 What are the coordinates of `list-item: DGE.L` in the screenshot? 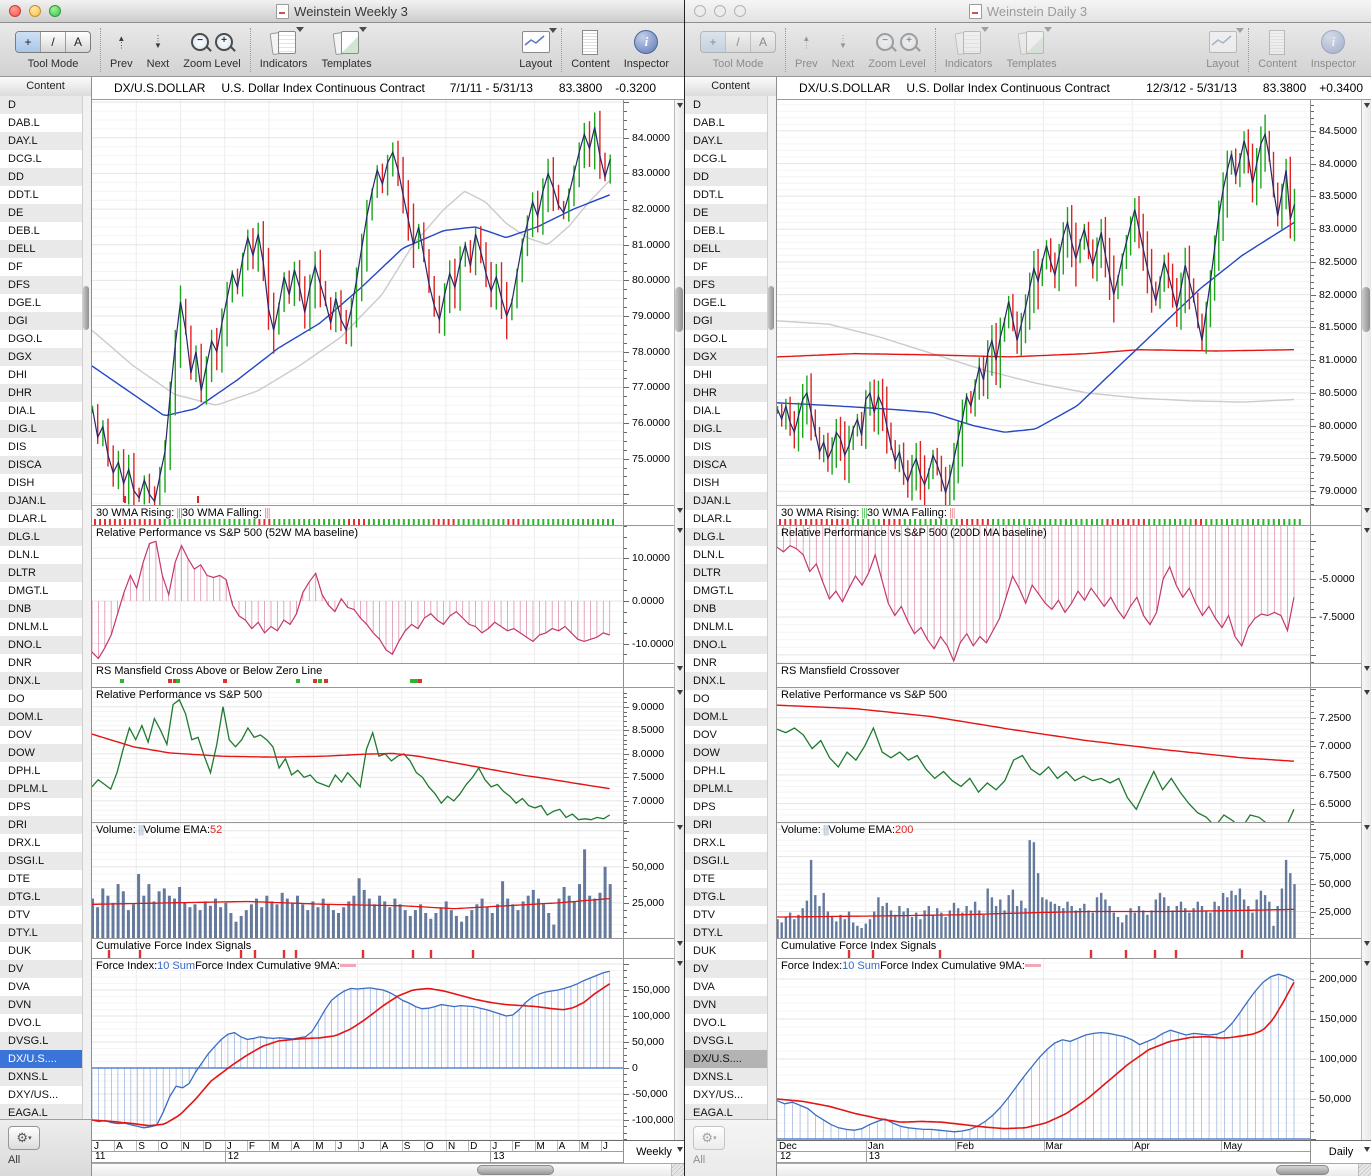 It's located at (41, 303).